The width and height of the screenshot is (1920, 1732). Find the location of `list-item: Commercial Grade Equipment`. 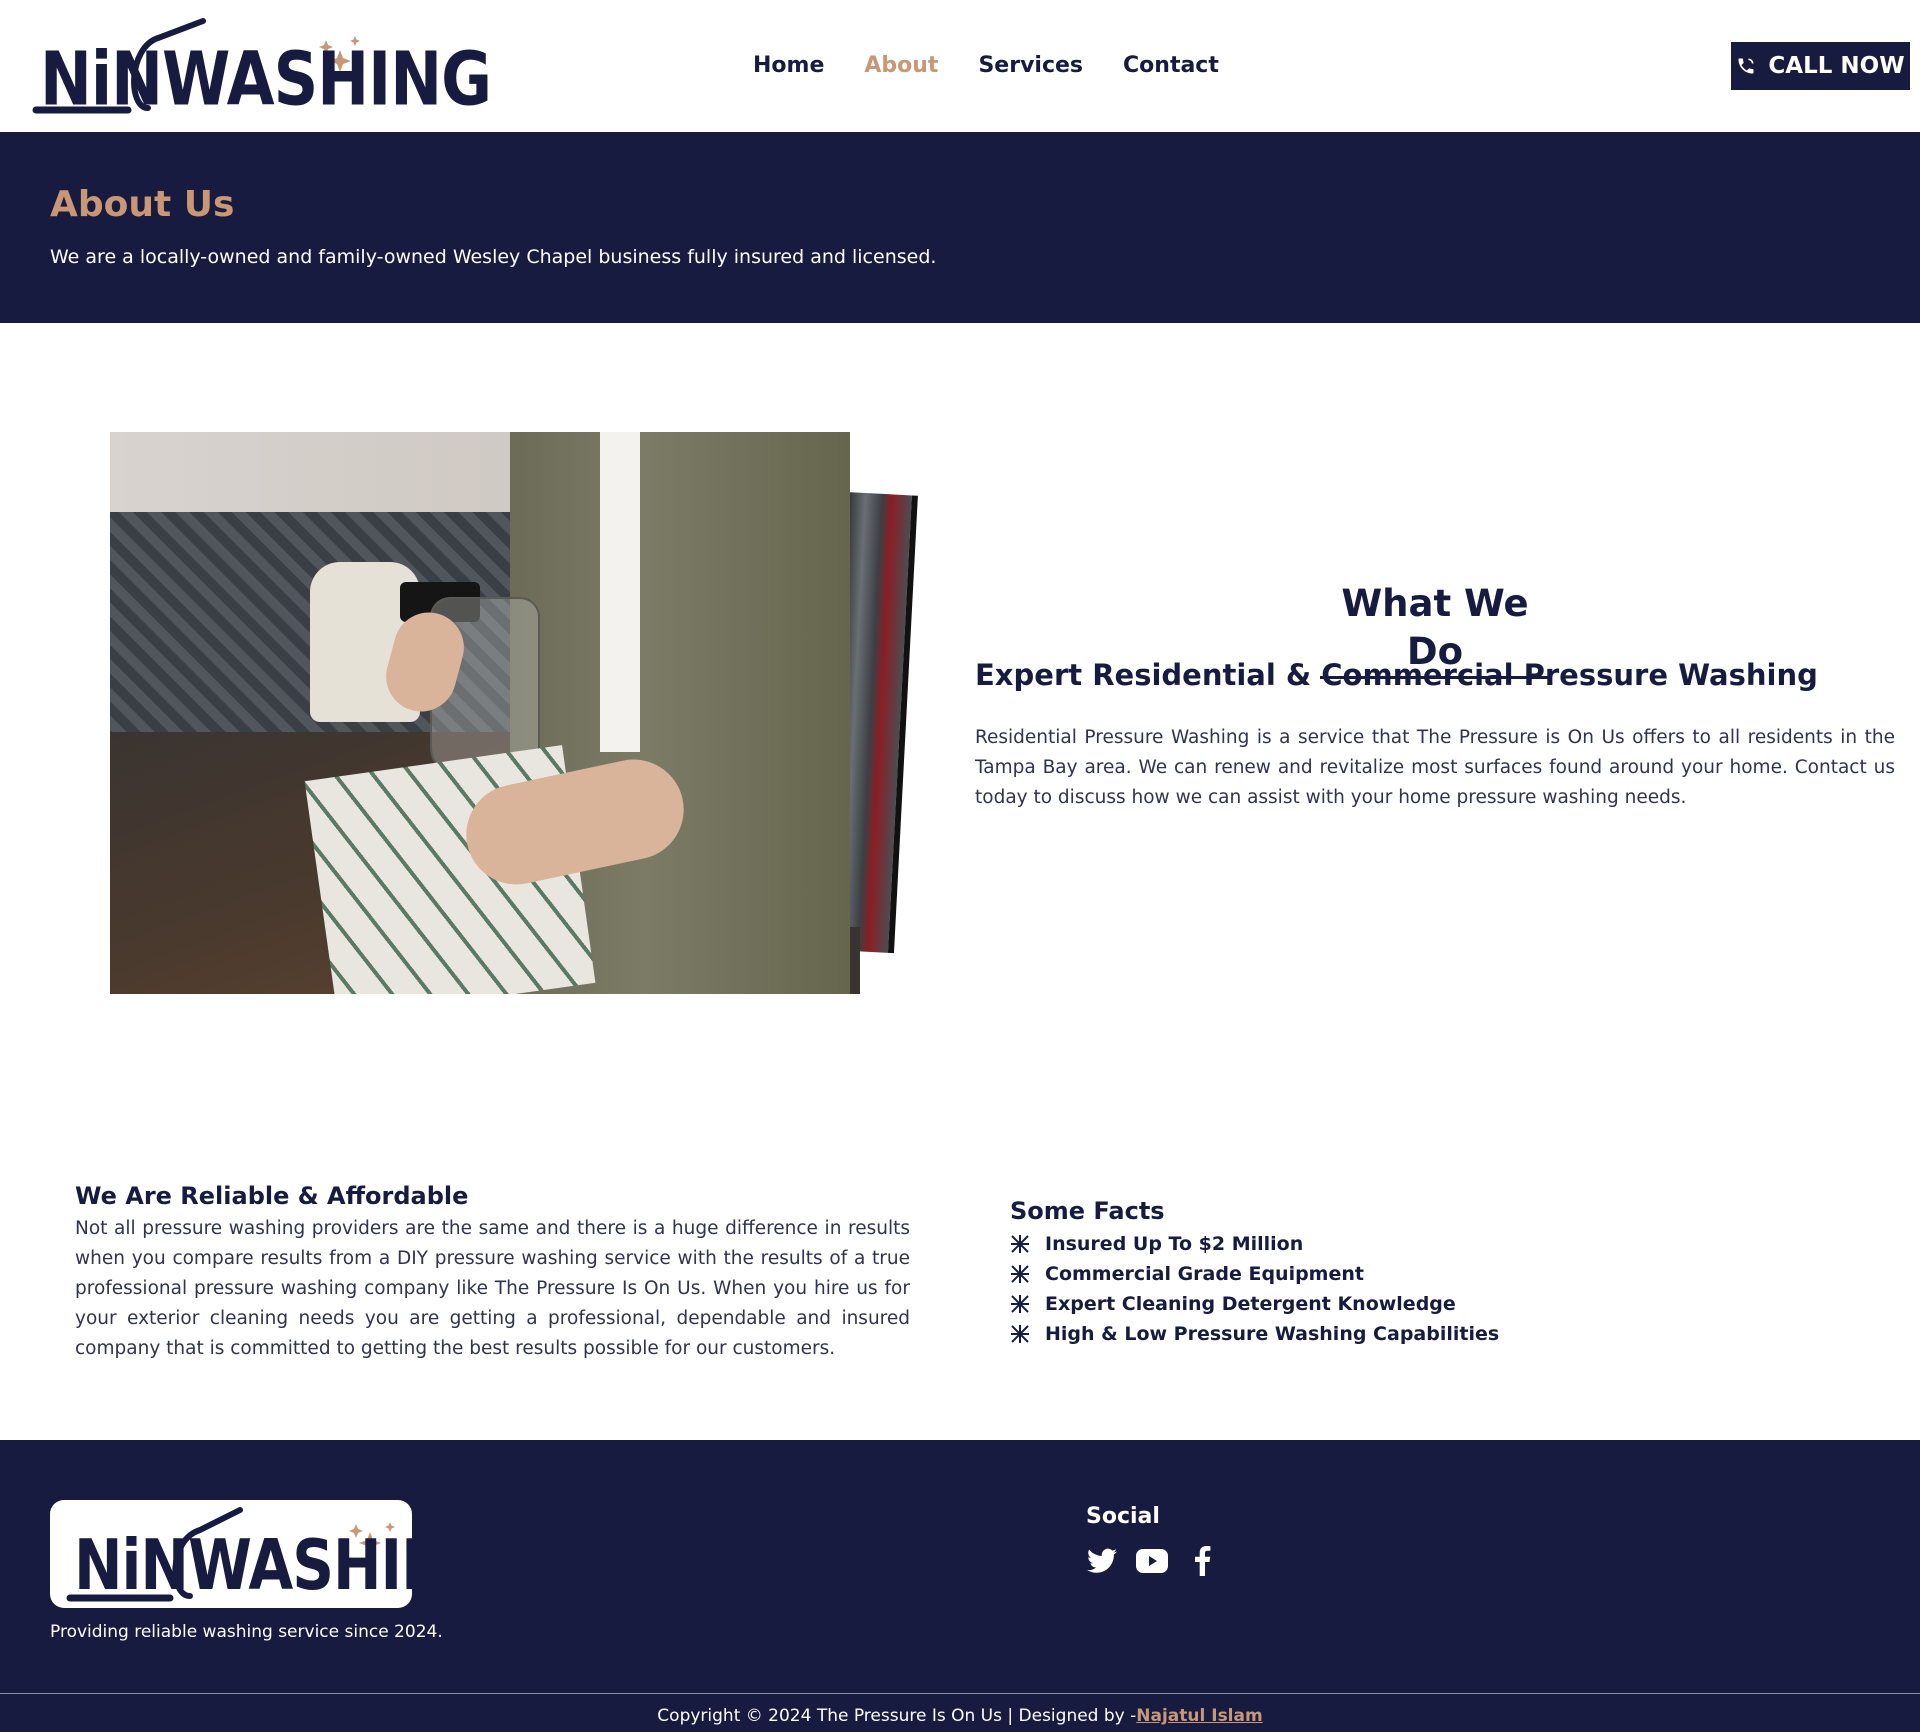

list-item: Commercial Grade Equipment is located at coordinates (1254, 1274).